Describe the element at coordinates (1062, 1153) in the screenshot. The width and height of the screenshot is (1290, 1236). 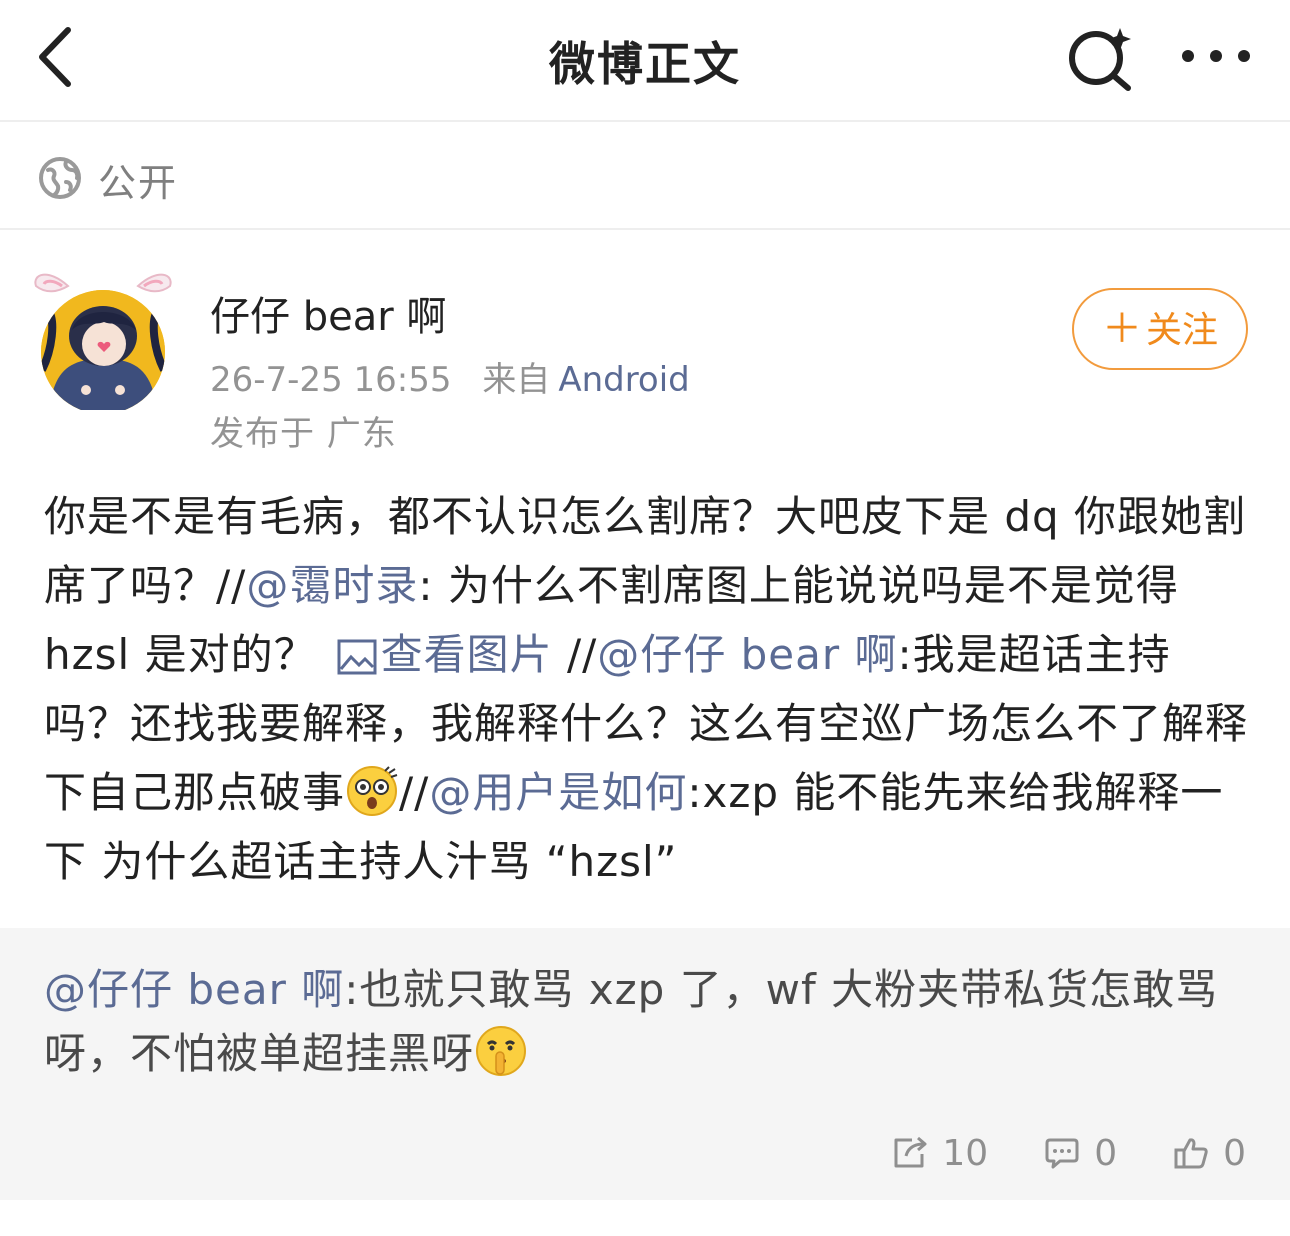
I see `comment-icon` at that location.